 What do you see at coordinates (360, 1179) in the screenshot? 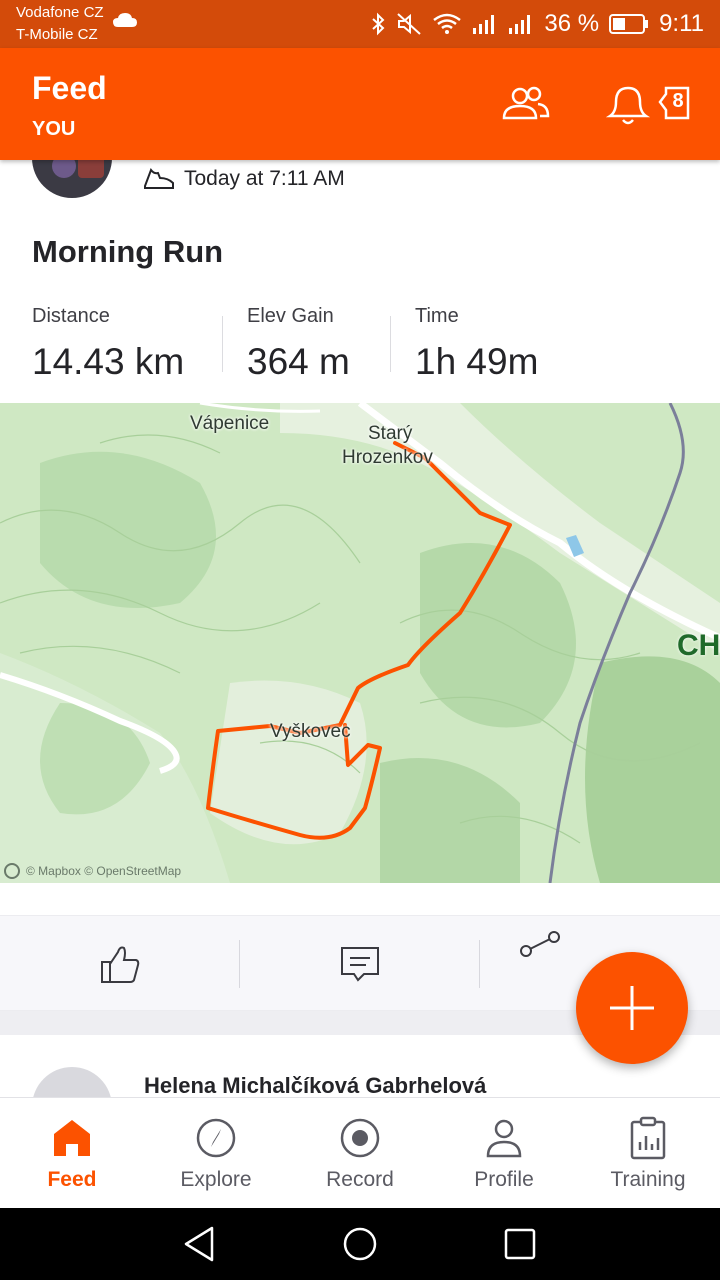
I see `nav-label: Record` at bounding box center [360, 1179].